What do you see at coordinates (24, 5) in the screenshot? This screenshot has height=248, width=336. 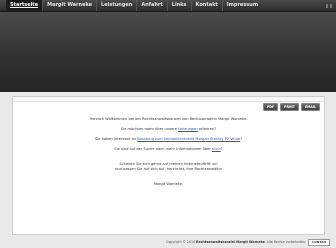 I see `nav-item-startseite: Startseite` at bounding box center [24, 5].